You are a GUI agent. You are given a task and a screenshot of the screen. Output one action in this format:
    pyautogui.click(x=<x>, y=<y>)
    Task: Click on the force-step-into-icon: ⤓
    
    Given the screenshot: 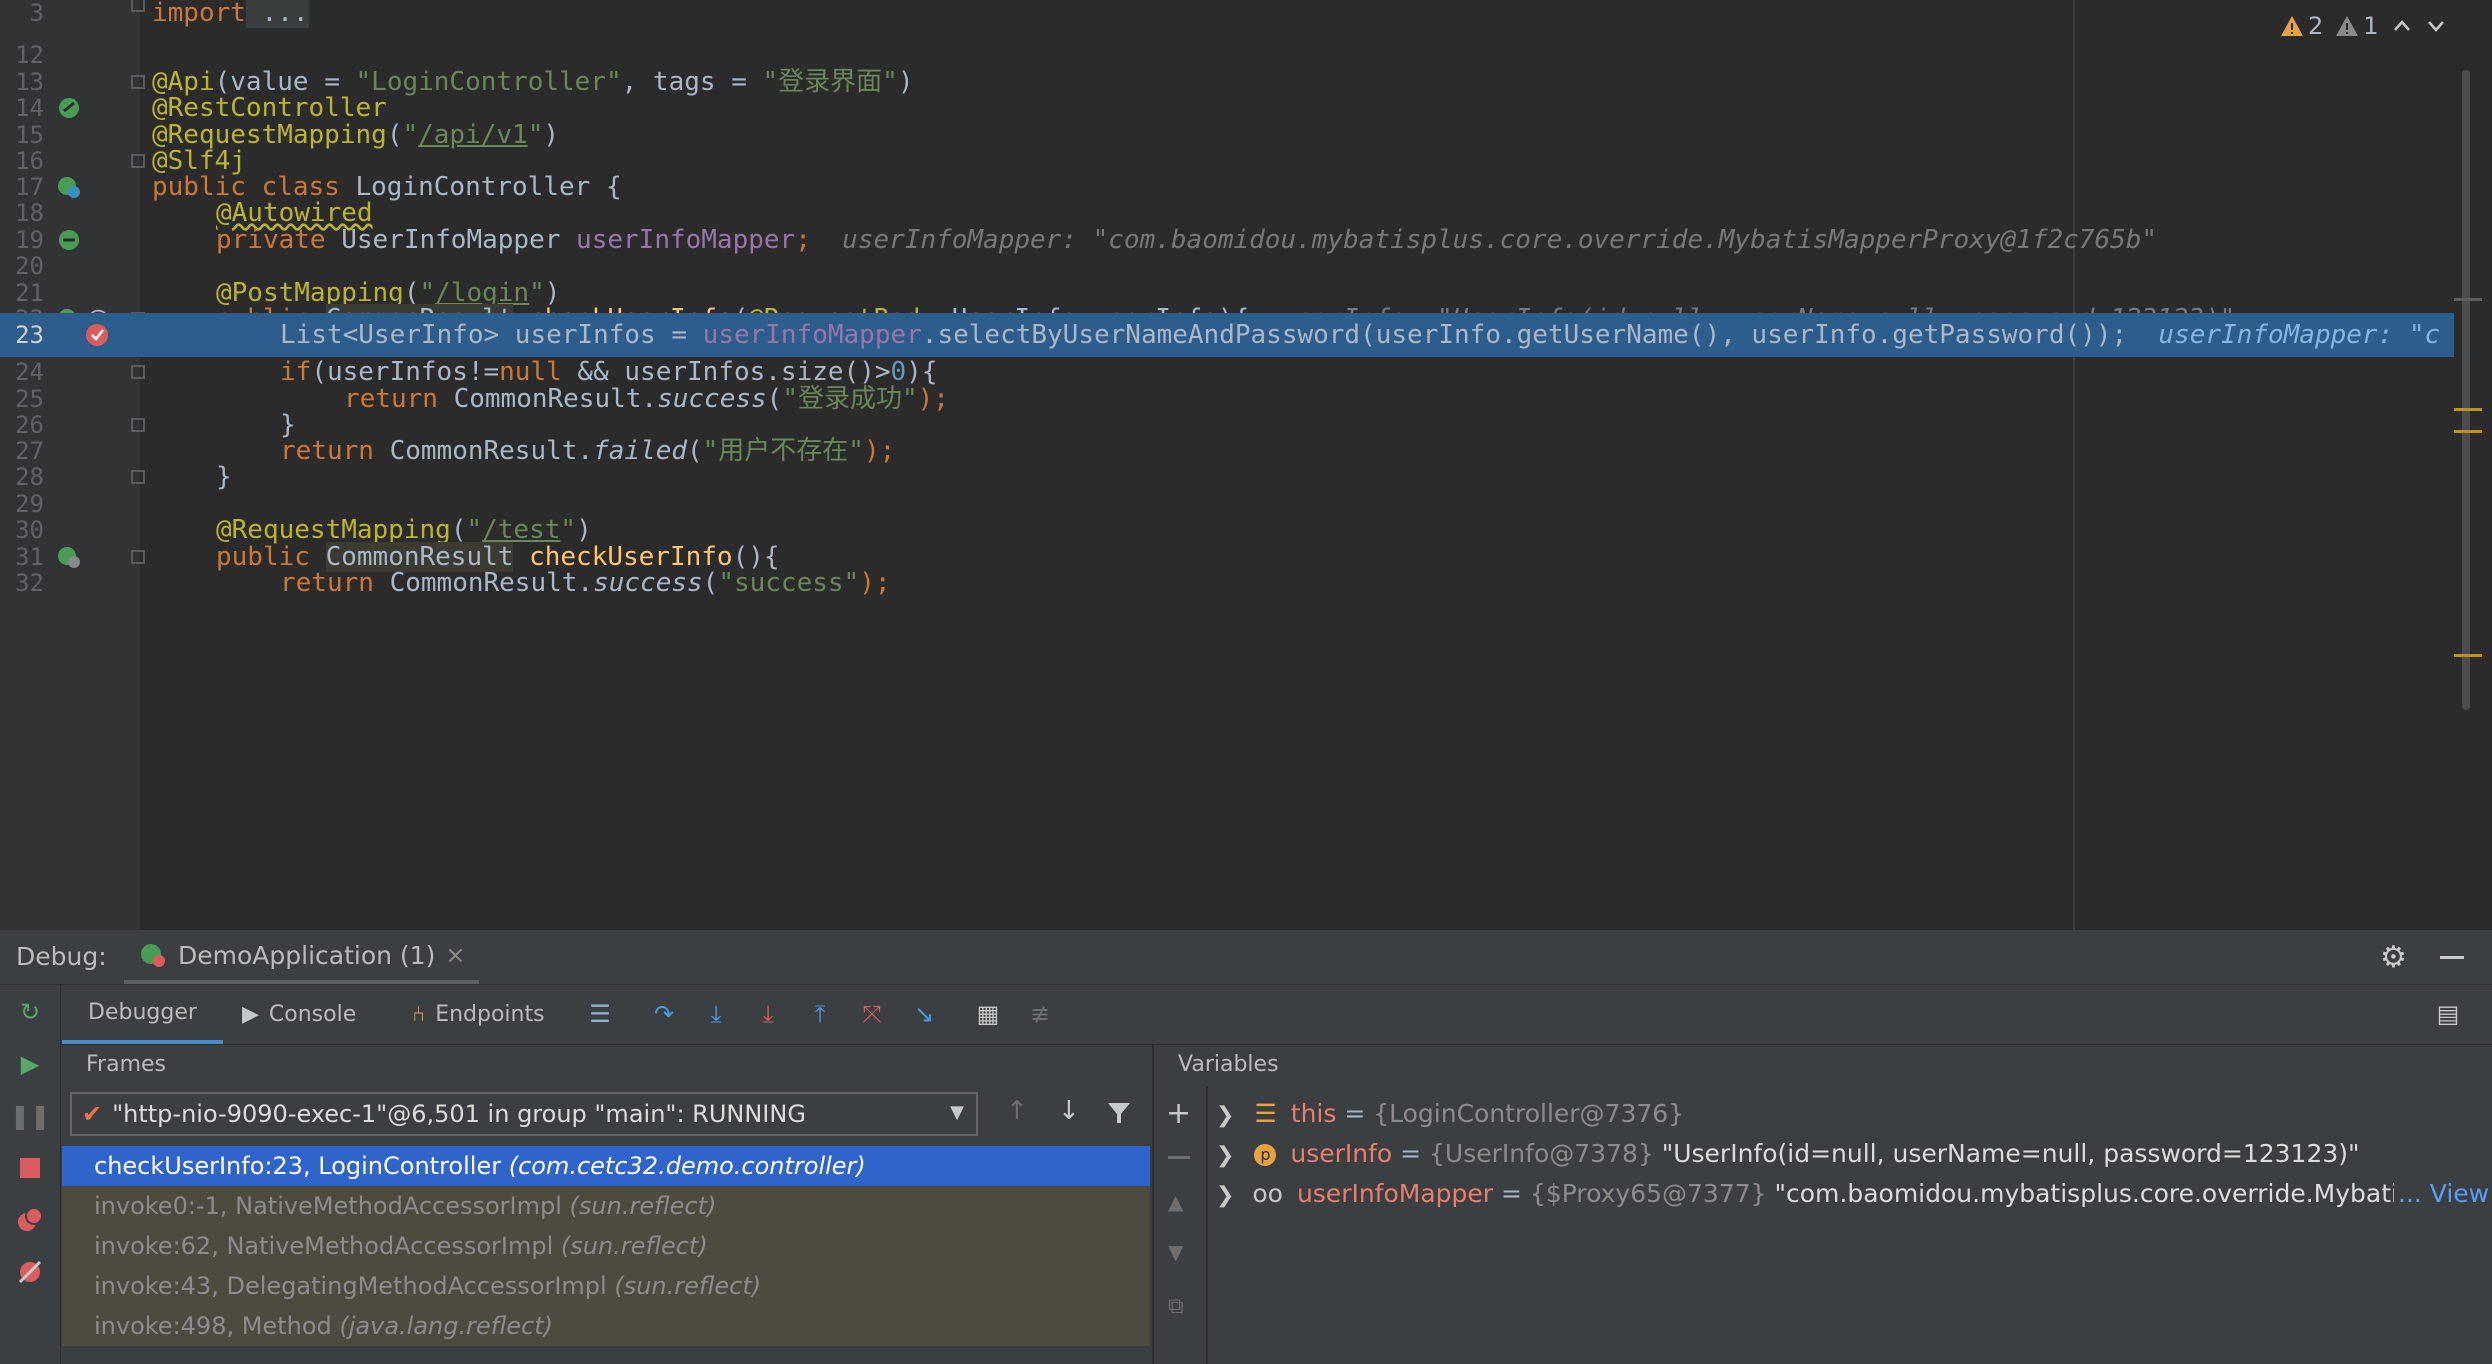 What is the action you would take?
    pyautogui.click(x=768, y=1014)
    